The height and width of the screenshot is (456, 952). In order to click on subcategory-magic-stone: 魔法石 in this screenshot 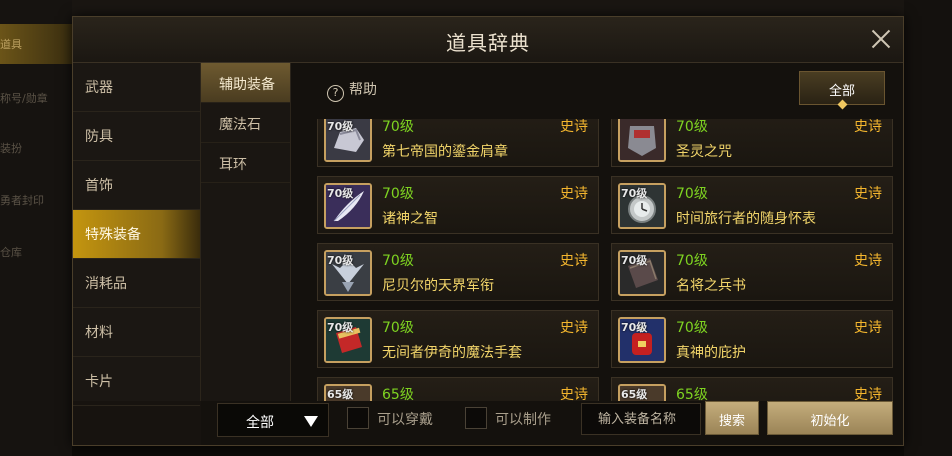, I will do `click(245, 123)`.